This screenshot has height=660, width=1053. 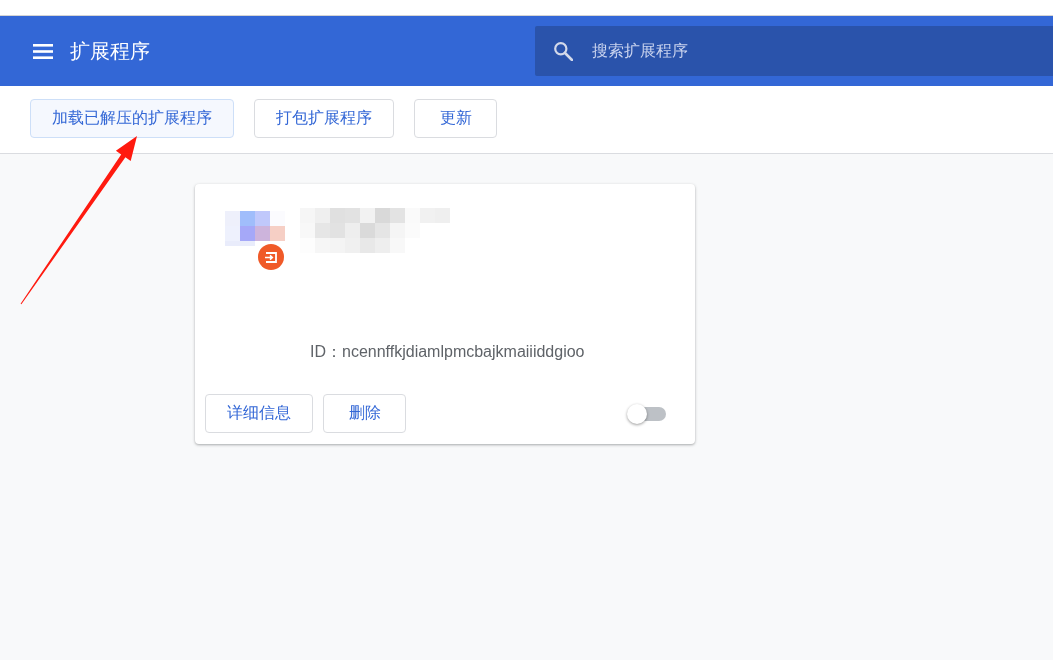 I want to click on toolbar-button: 更新, so click(x=455, y=118).